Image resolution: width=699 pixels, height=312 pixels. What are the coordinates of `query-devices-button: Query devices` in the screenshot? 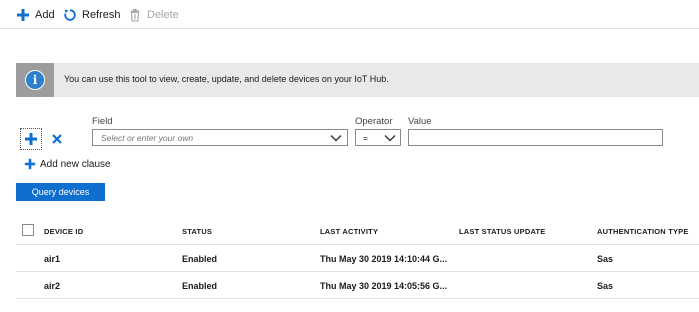 It's located at (60, 192).